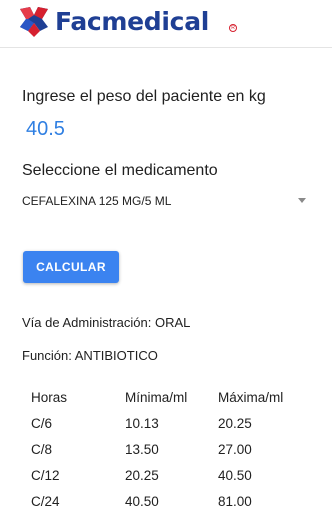  I want to click on medicine-label: Seleccione el medicamento, so click(120, 170).